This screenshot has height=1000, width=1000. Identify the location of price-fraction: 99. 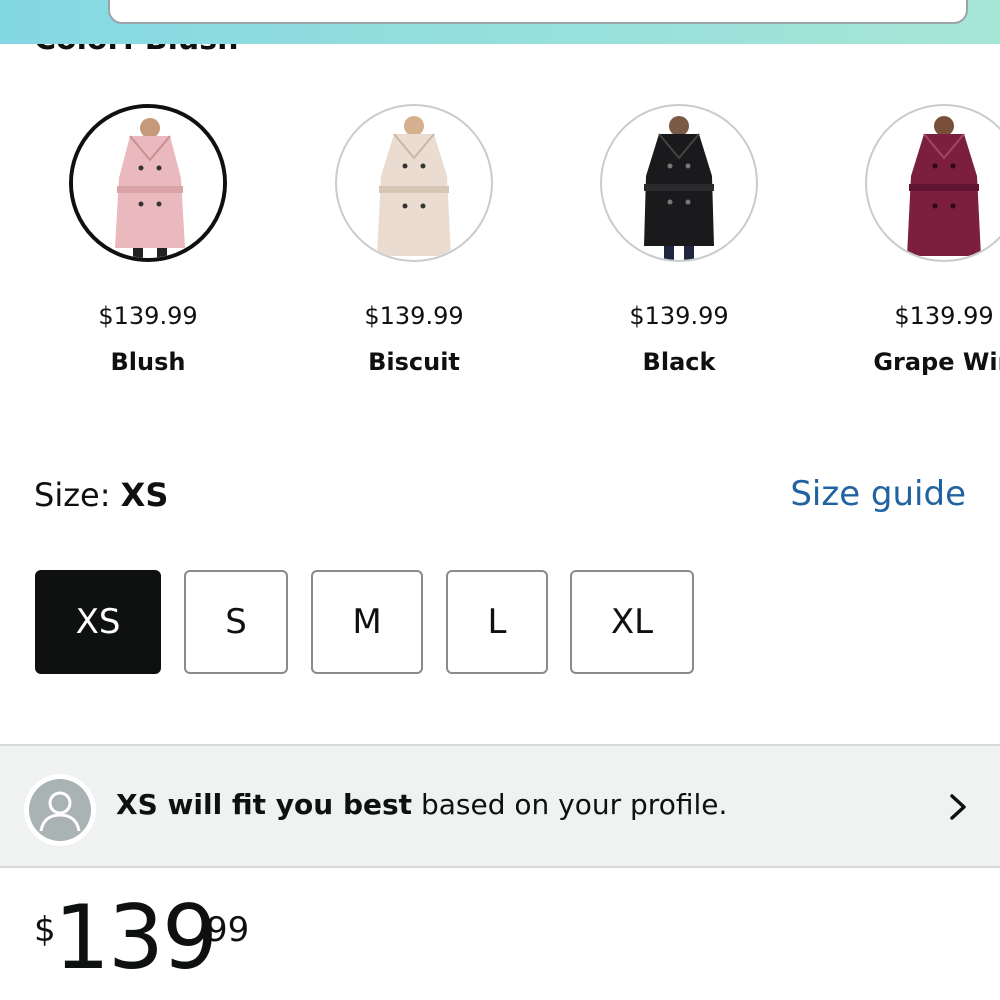
(228, 930).